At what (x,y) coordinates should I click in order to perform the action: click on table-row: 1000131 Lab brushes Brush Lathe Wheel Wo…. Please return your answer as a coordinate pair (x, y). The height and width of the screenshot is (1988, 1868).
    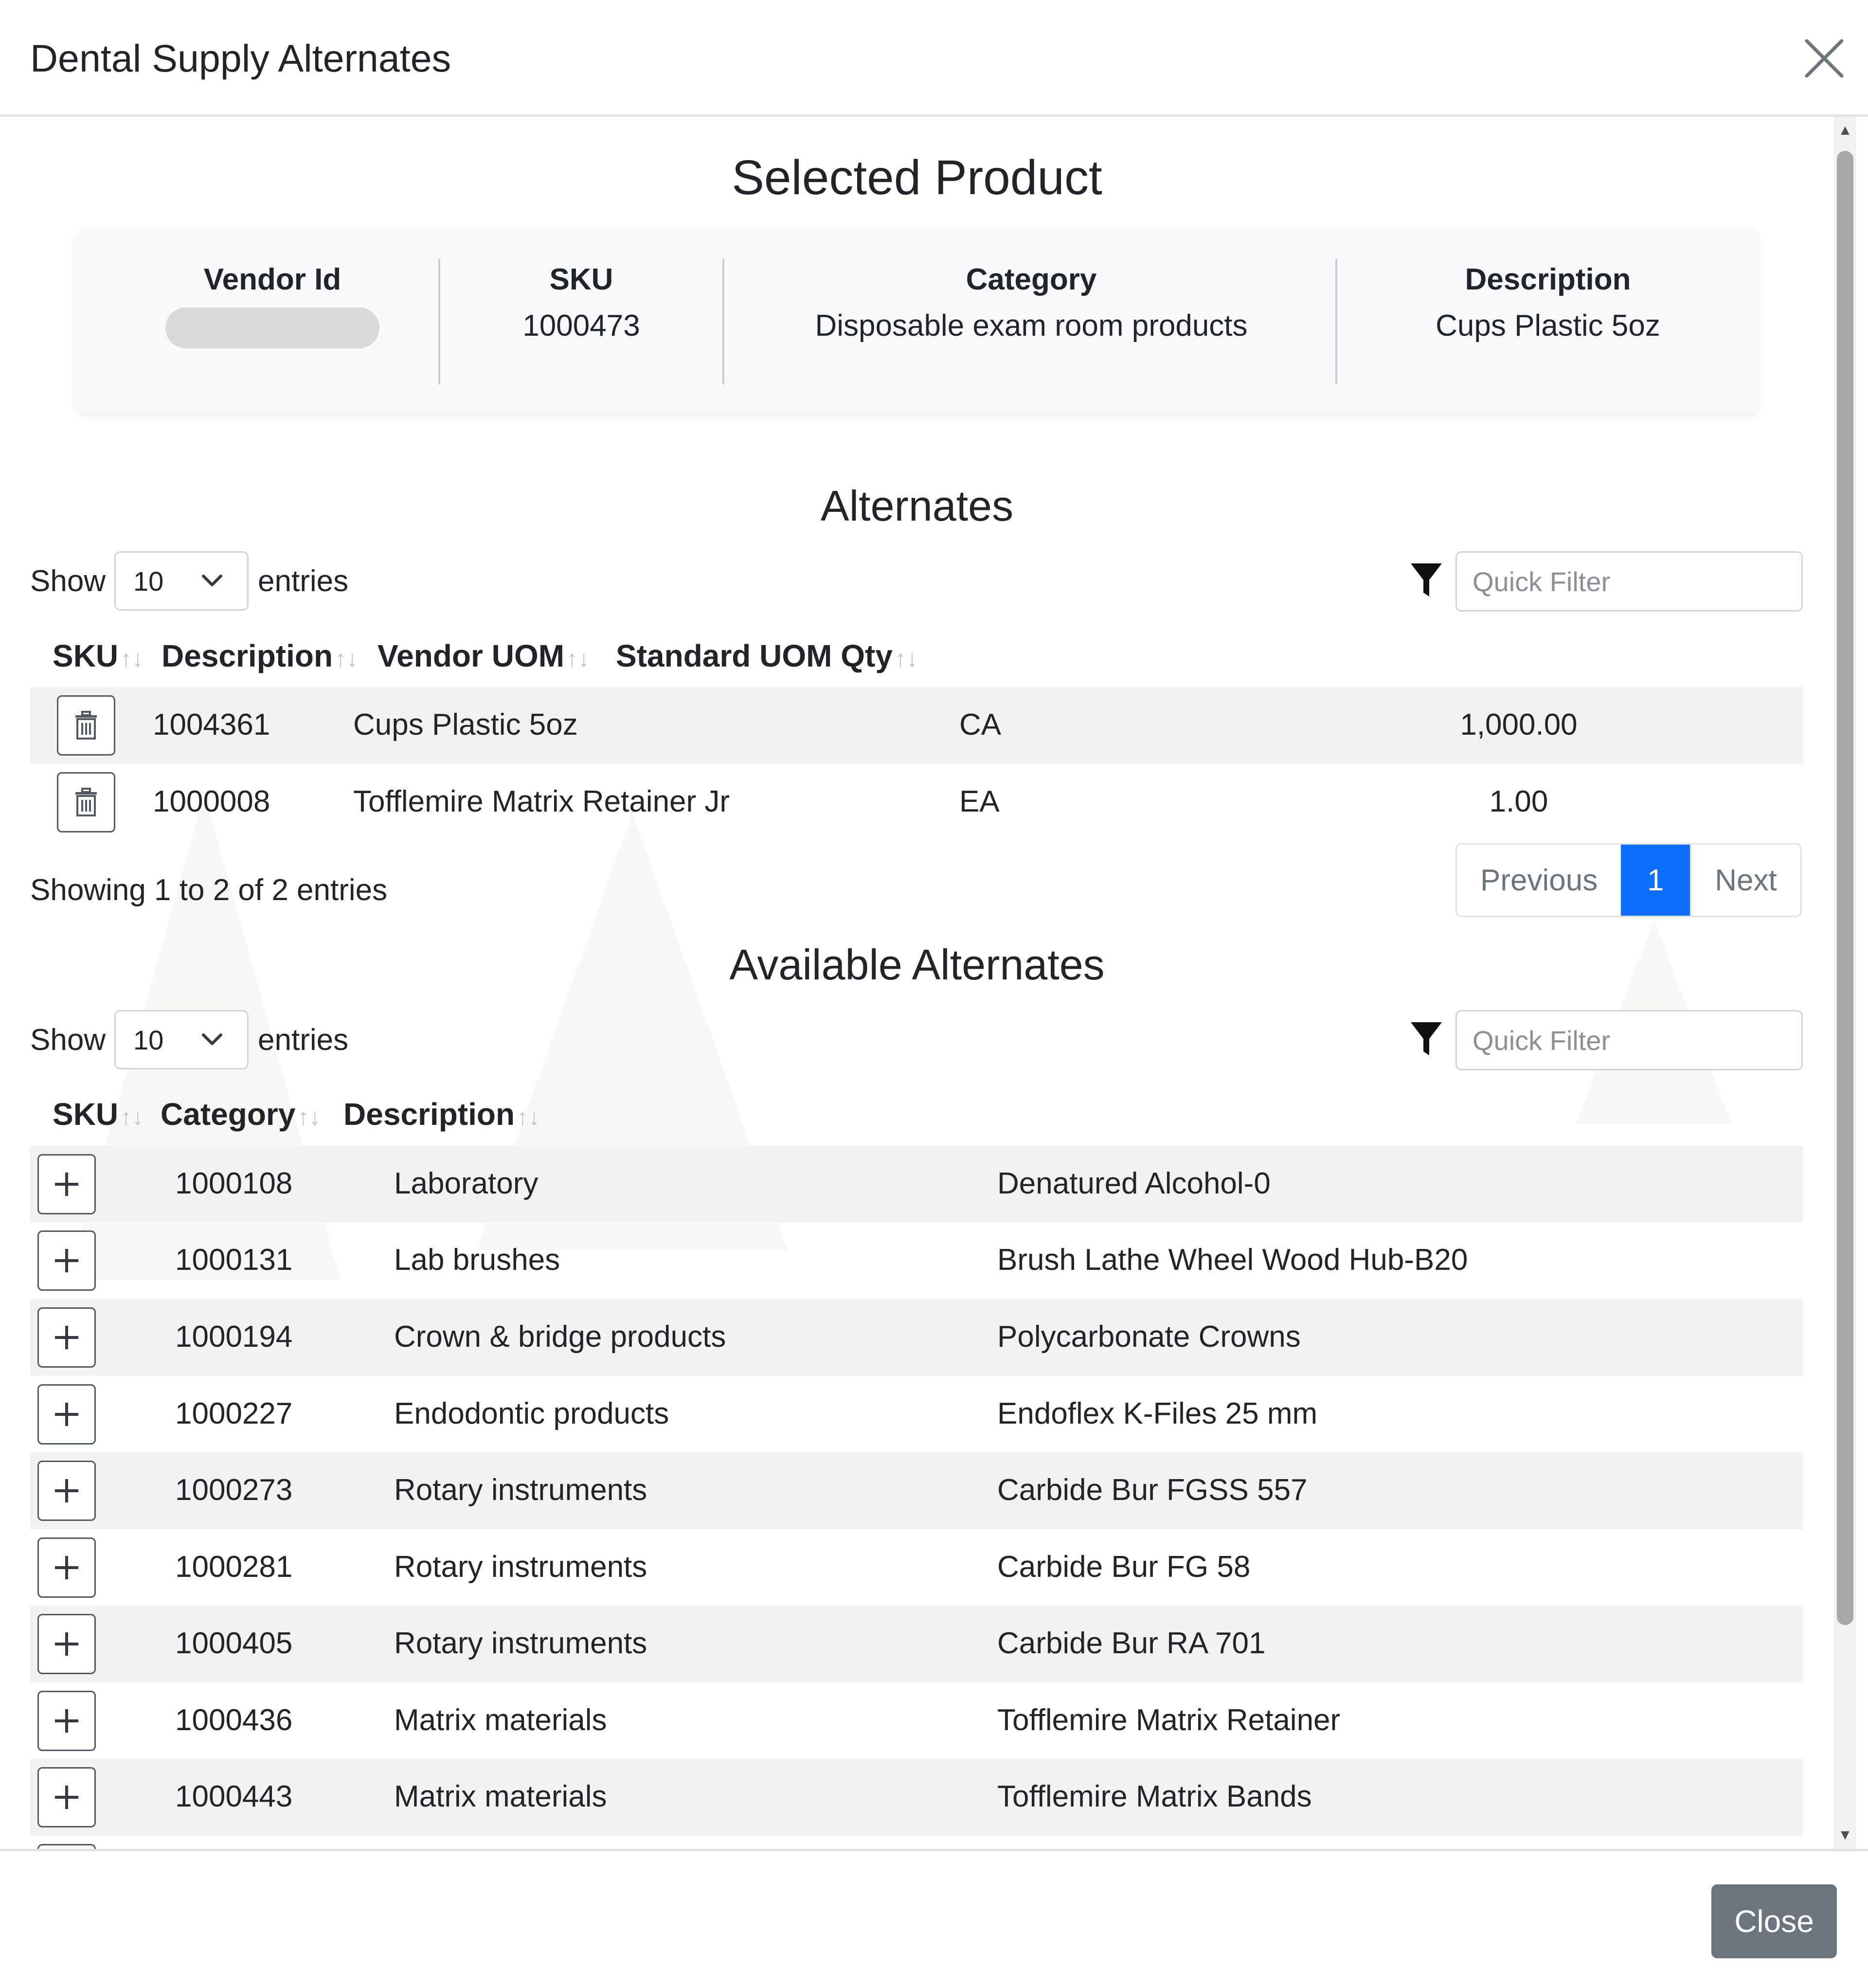
    Looking at the image, I should click on (916, 1260).